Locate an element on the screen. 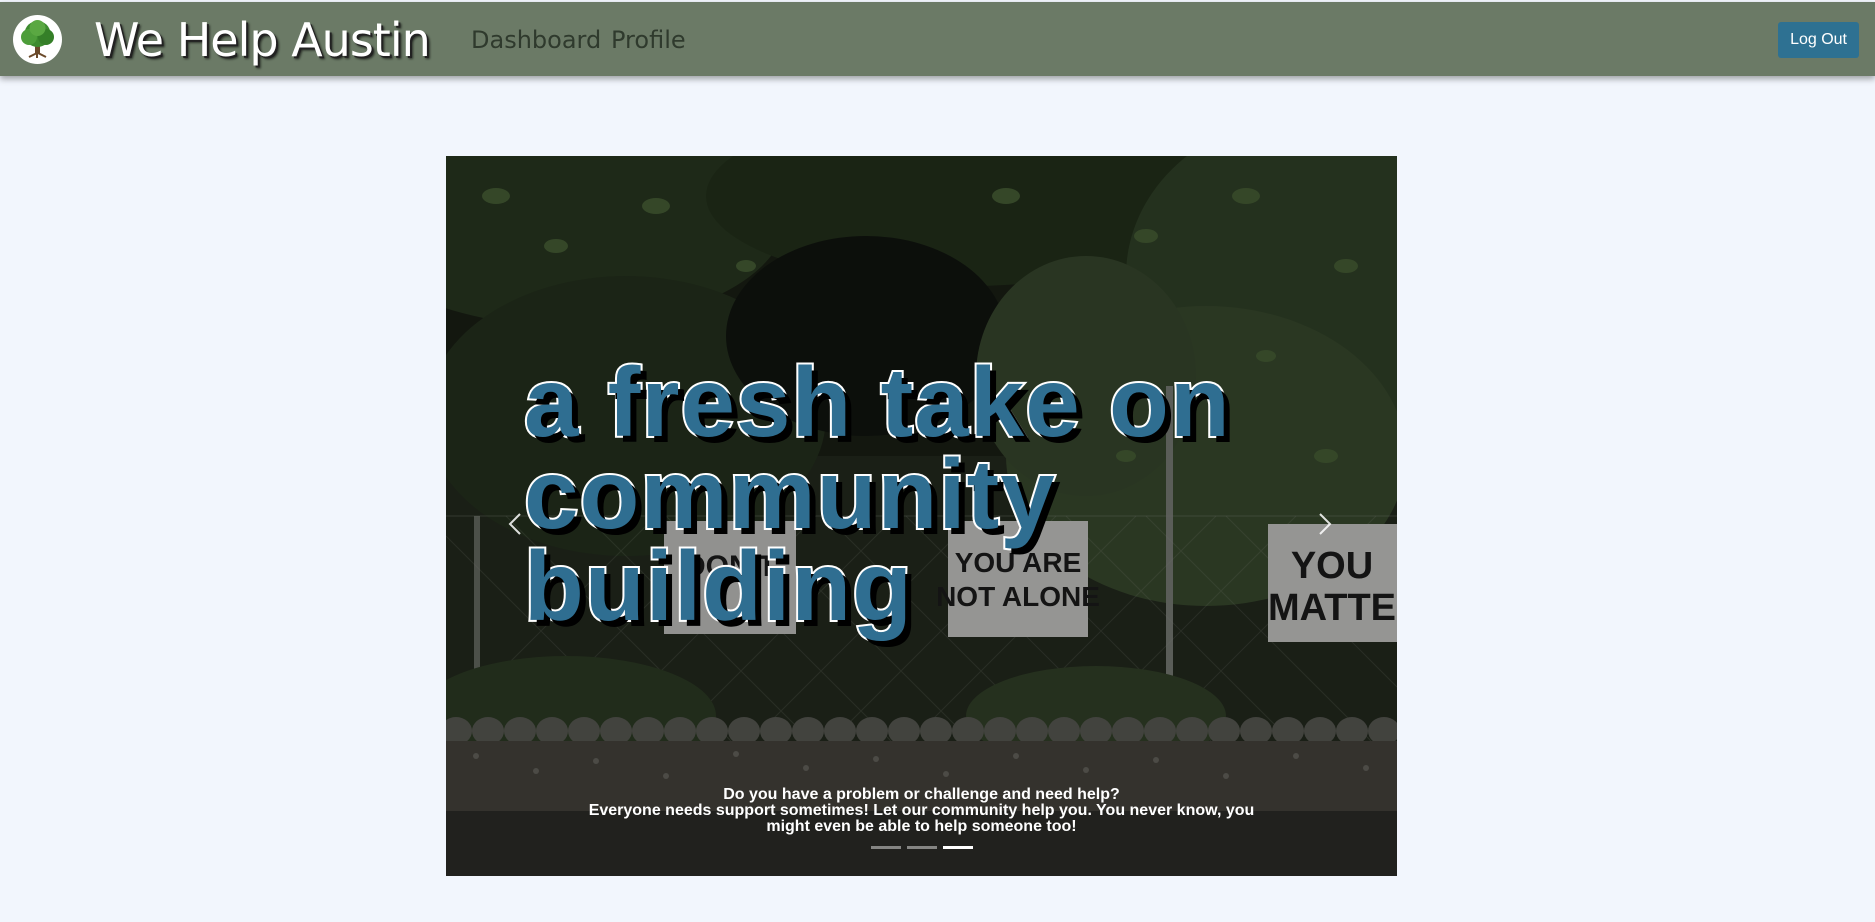  nav-link-dashboard: Dashboard is located at coordinates (536, 40).